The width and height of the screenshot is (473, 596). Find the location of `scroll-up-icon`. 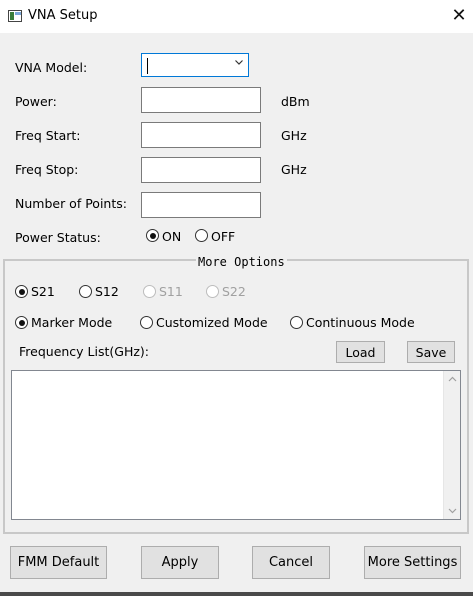

scroll-up-icon is located at coordinates (452, 379).